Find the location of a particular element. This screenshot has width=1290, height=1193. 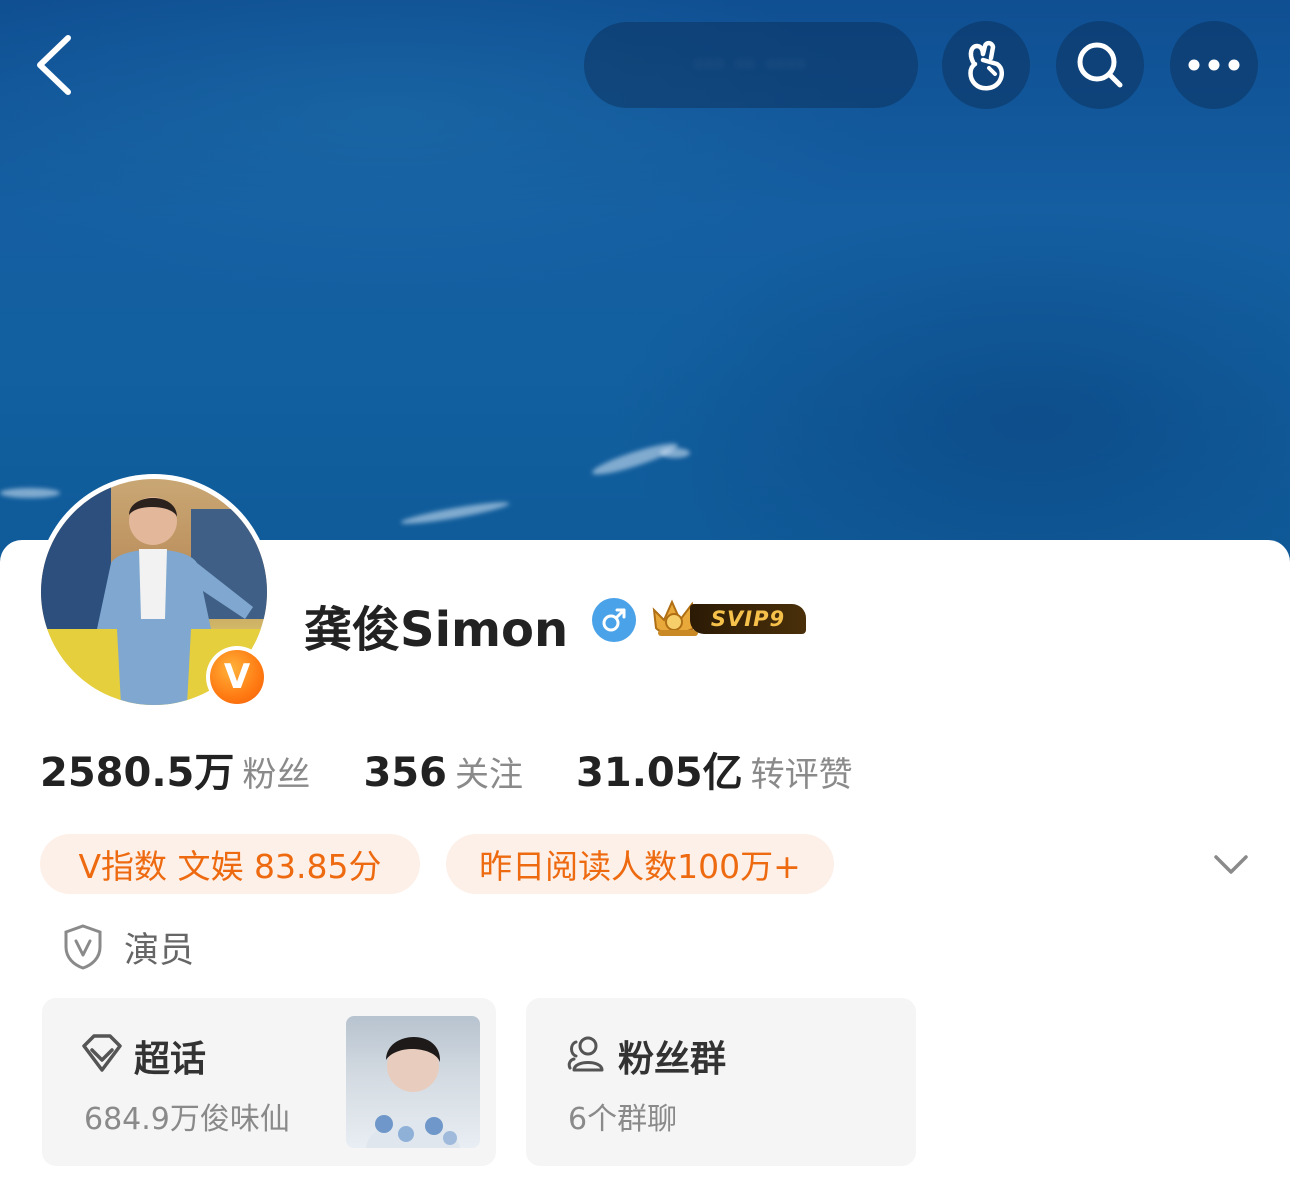

finger-heart-icon is located at coordinates (986, 65).